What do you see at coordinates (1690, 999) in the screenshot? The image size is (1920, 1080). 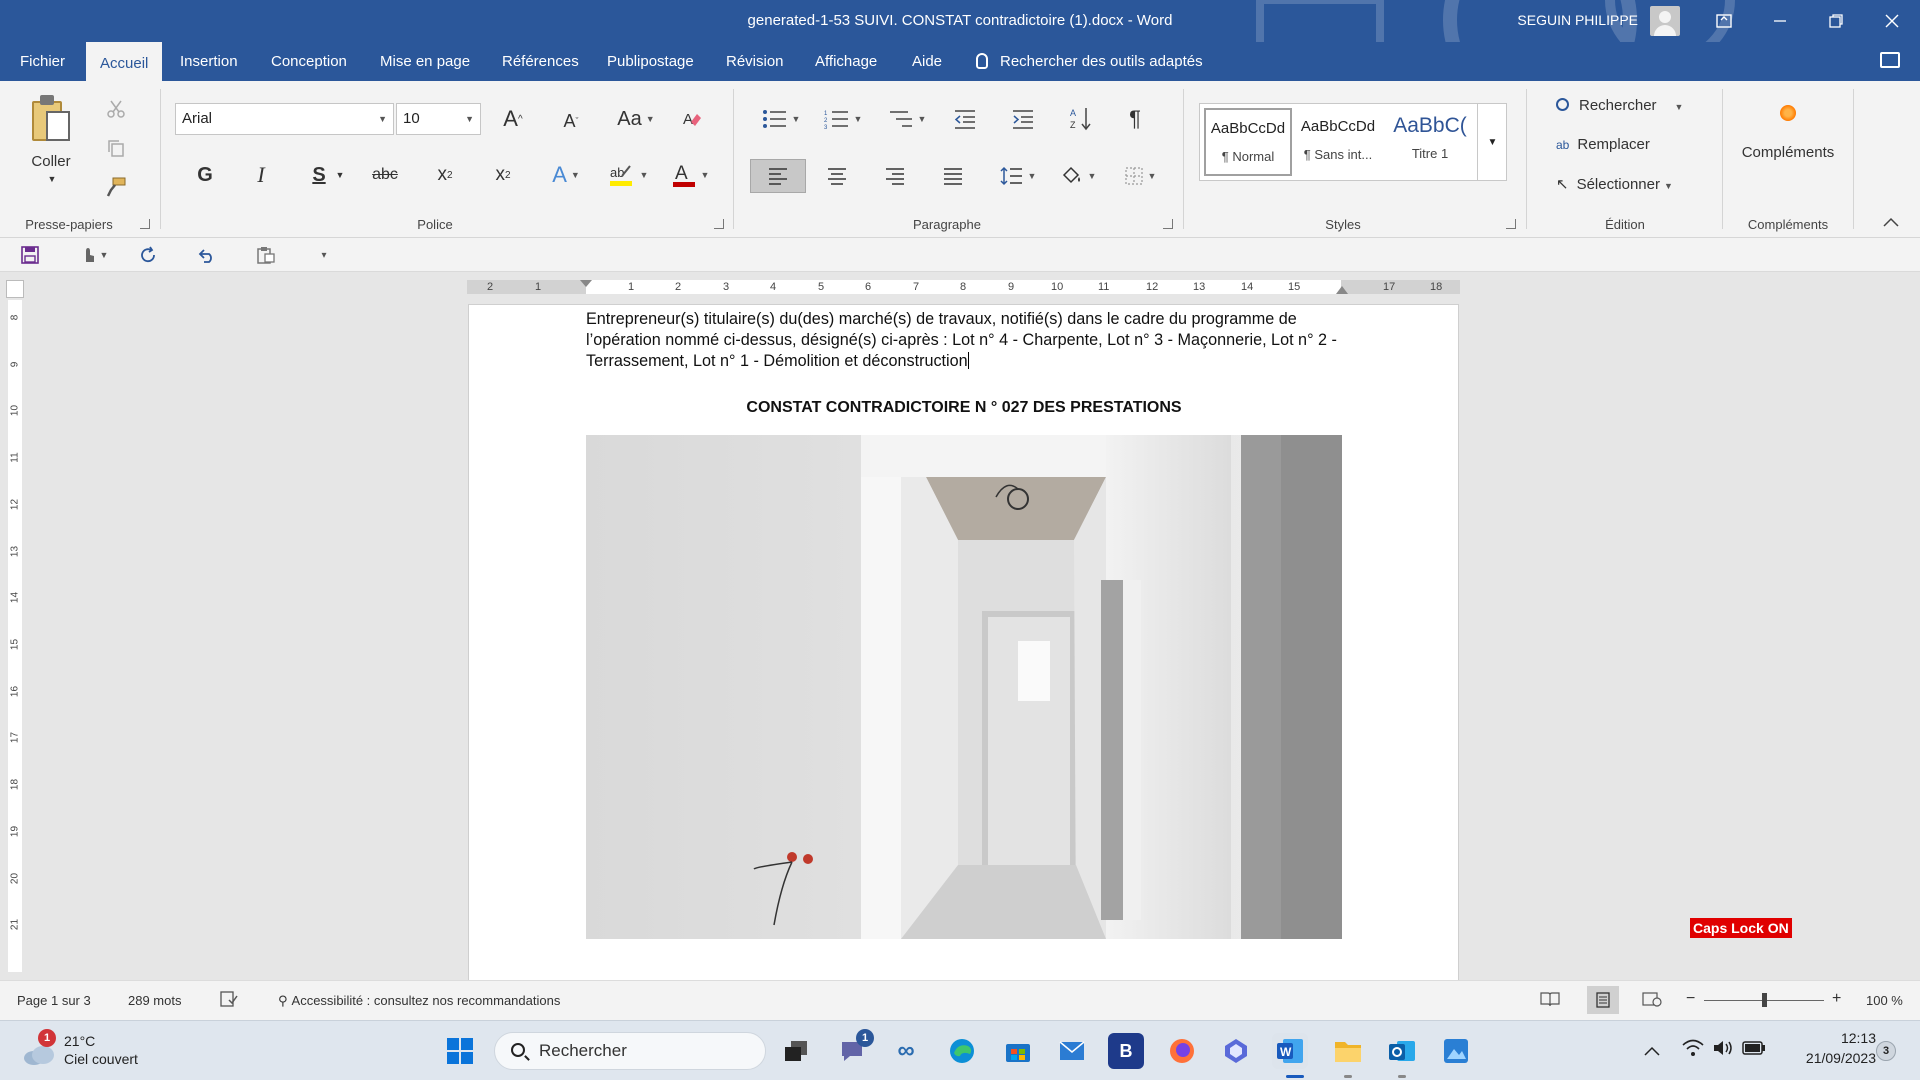 I see `zoom-out-icon: −` at bounding box center [1690, 999].